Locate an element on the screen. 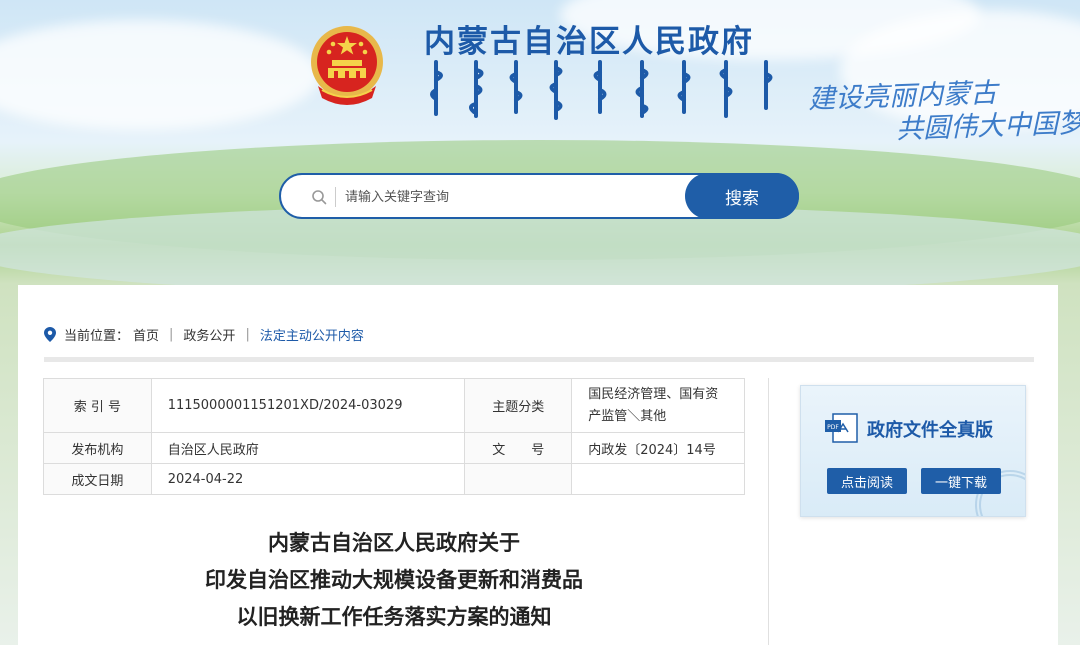 The image size is (1080, 645). download-button: 一键下载 is located at coordinates (961, 481).